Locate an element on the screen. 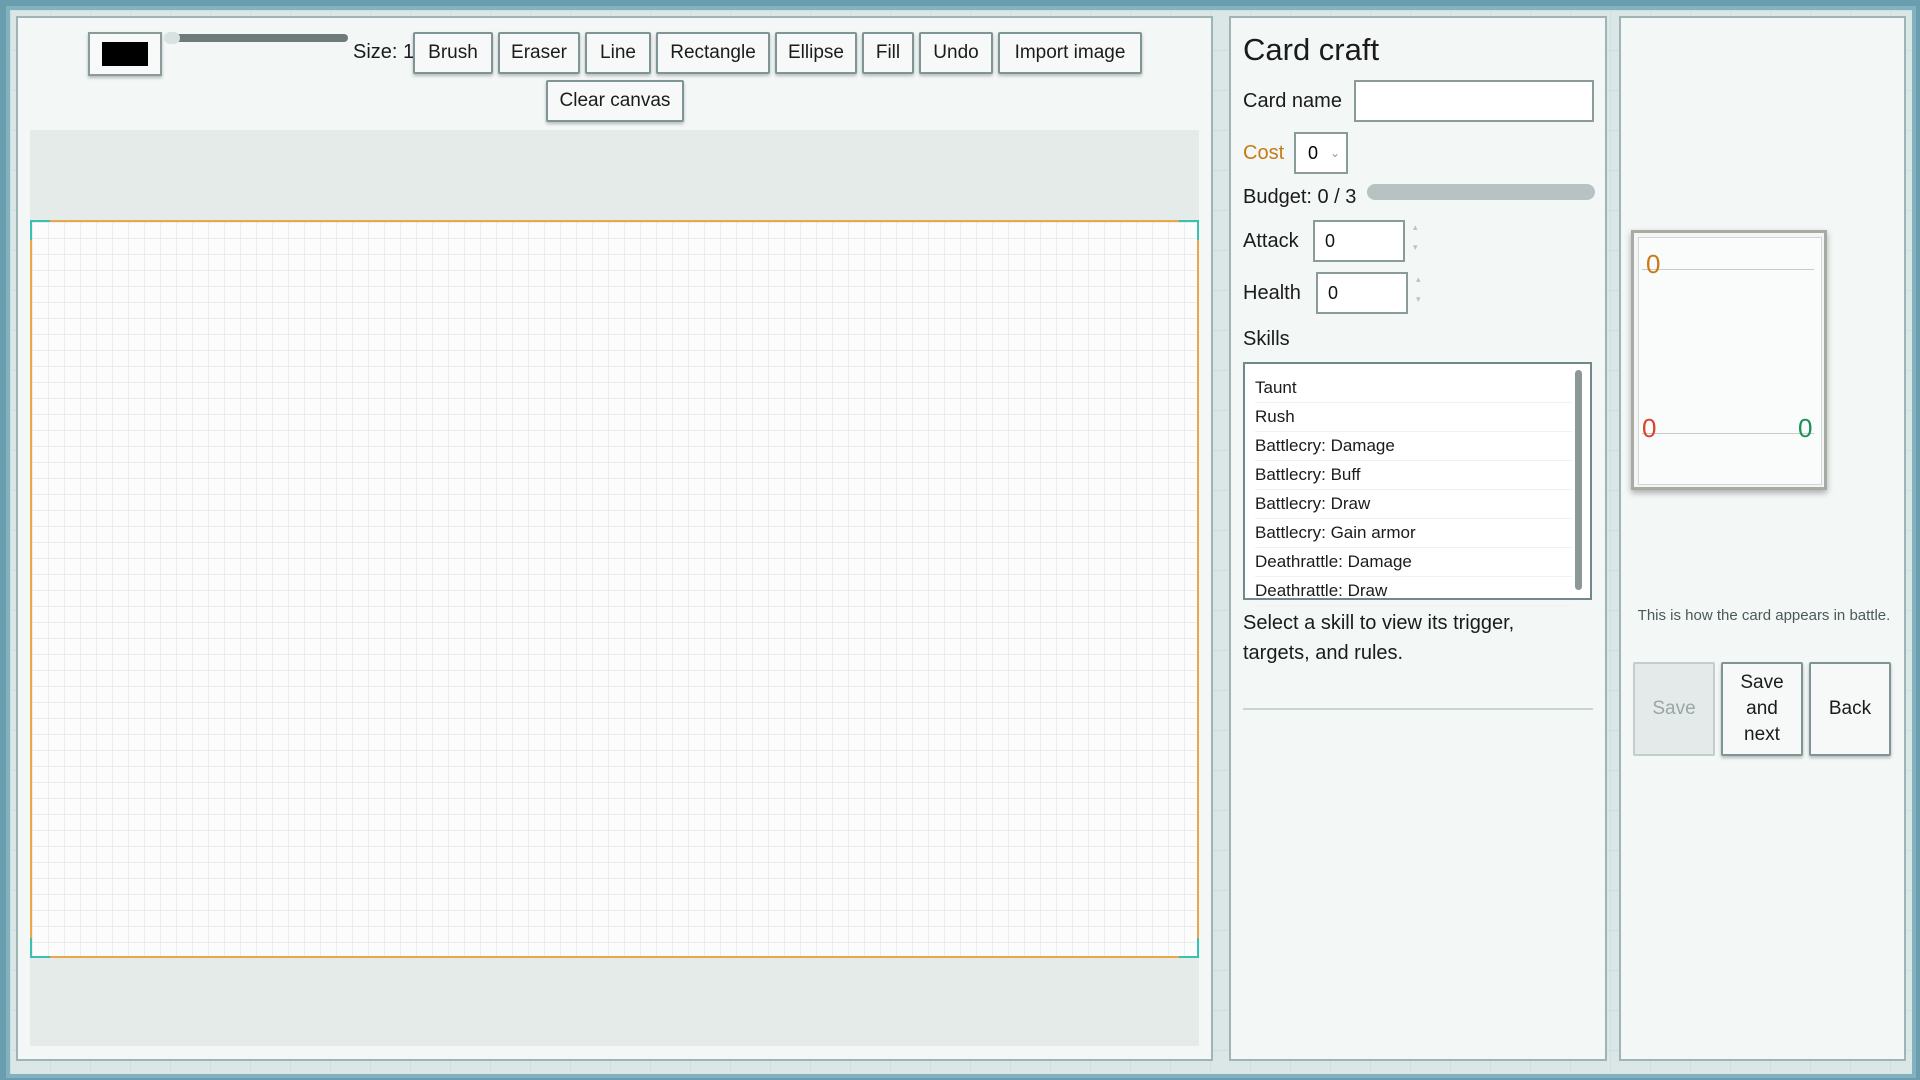 The height and width of the screenshot is (1080, 1920). canvas-corner-top-right is located at coordinates (1189, 230).